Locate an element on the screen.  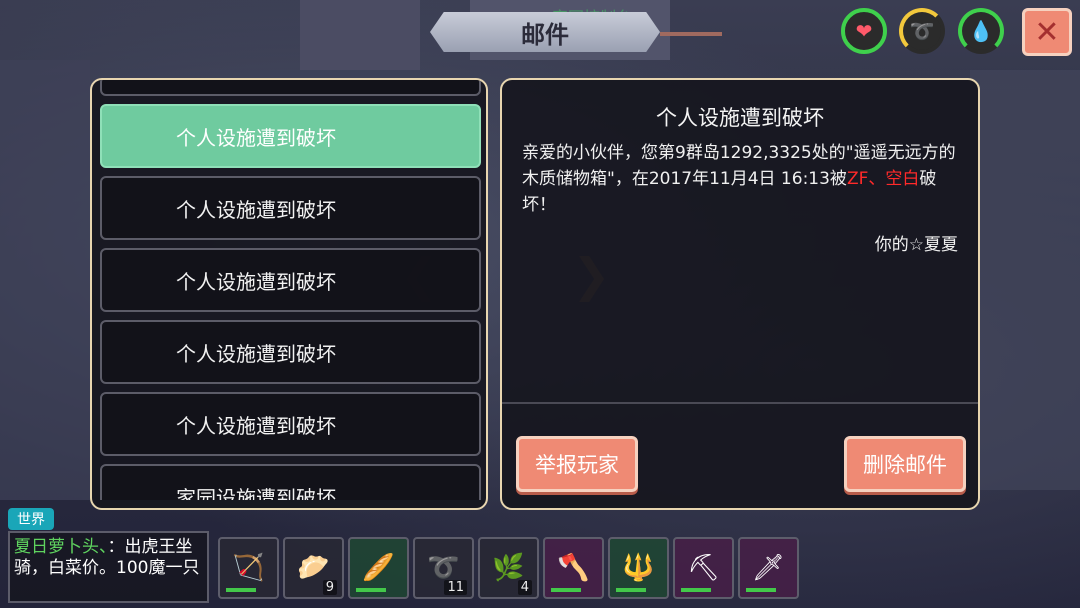
hotbar-slot: 🥟 9 is located at coordinates (313, 568).